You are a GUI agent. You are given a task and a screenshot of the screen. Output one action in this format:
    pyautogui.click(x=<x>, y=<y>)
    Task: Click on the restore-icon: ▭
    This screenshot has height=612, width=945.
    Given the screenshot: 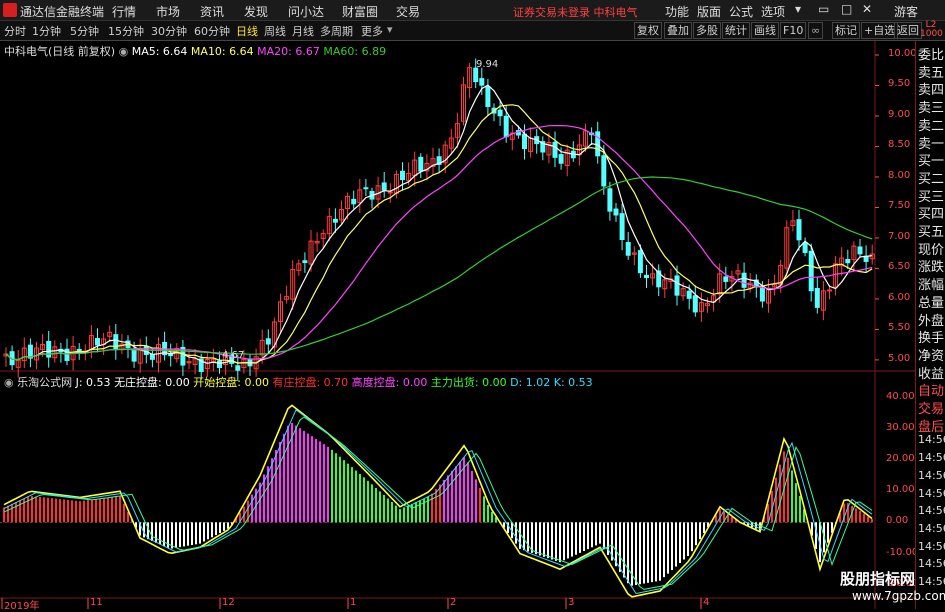 What is the action you would take?
    pyautogui.click(x=823, y=9)
    